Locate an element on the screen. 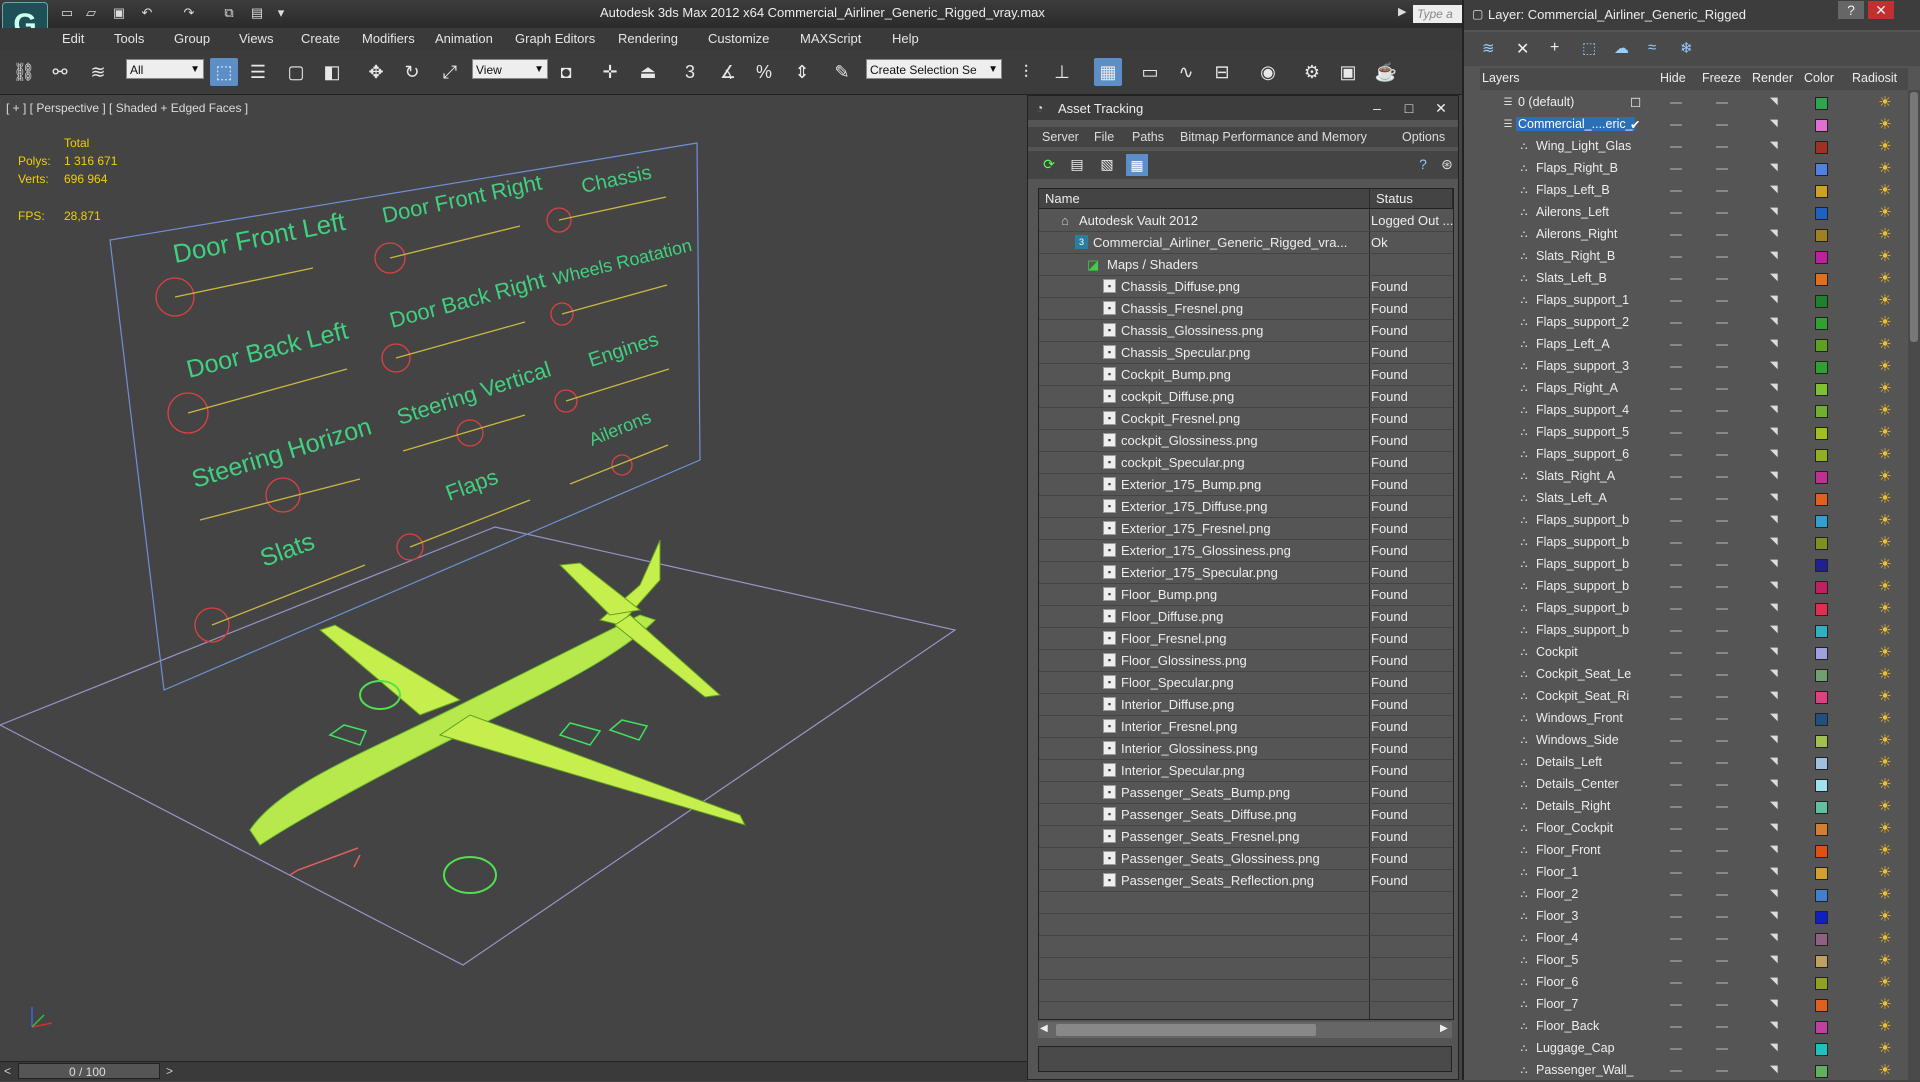  asset-row: ▪ Floor_Bump.png Found is located at coordinates (1246, 595).